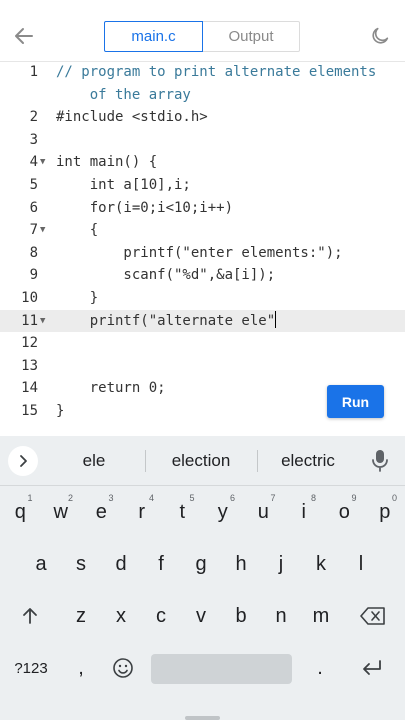  I want to click on smiley-icon, so click(123, 668).